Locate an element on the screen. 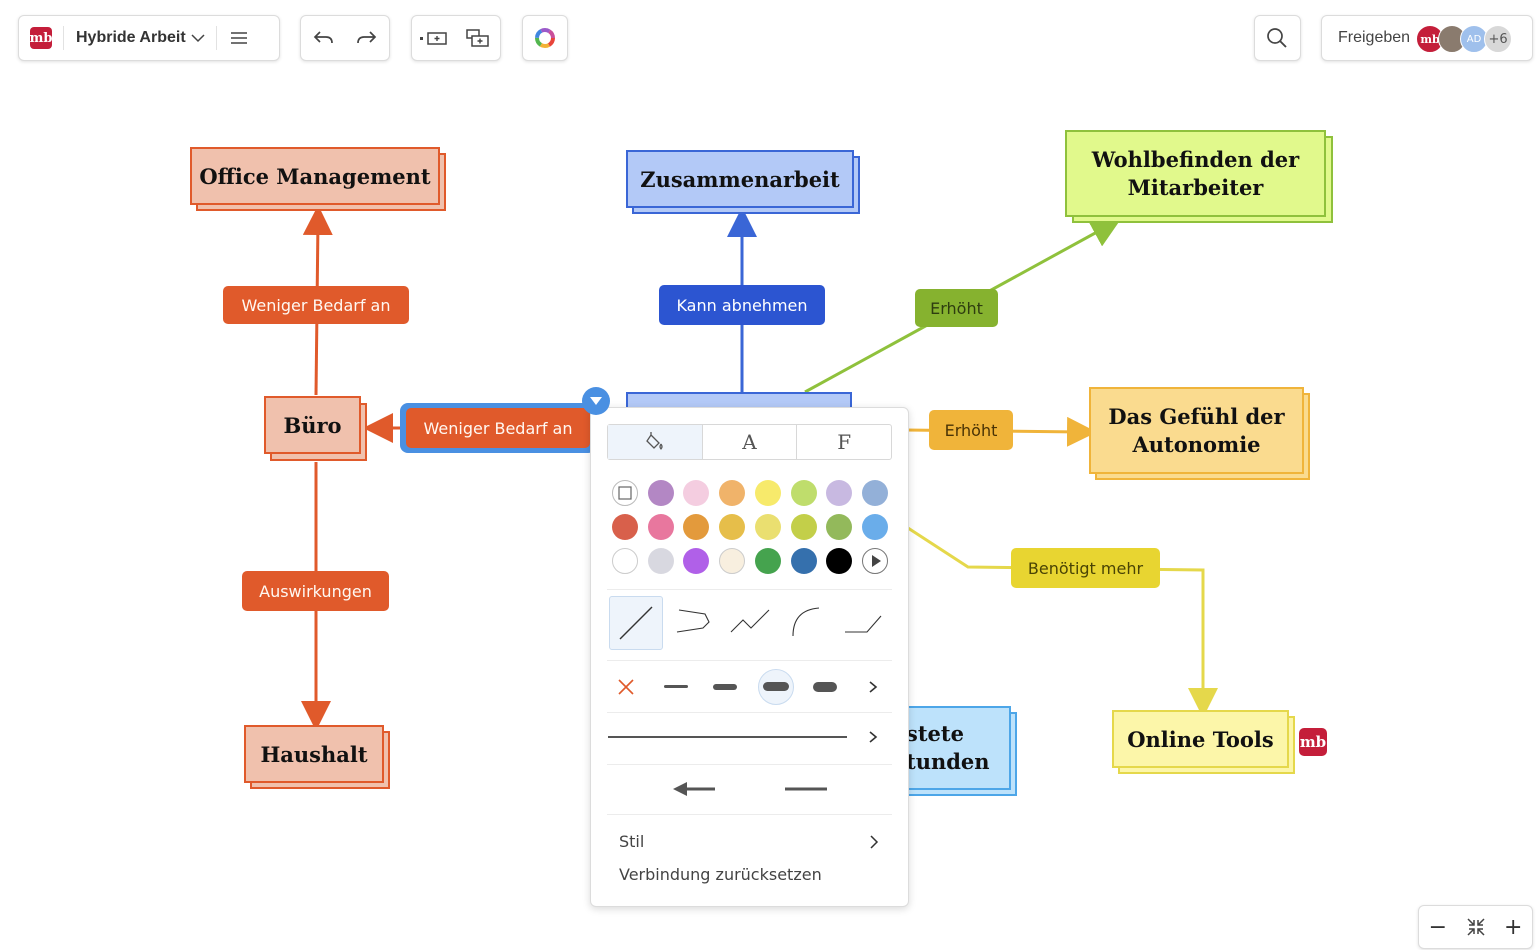  line-shape-curved is located at coordinates (807, 622).